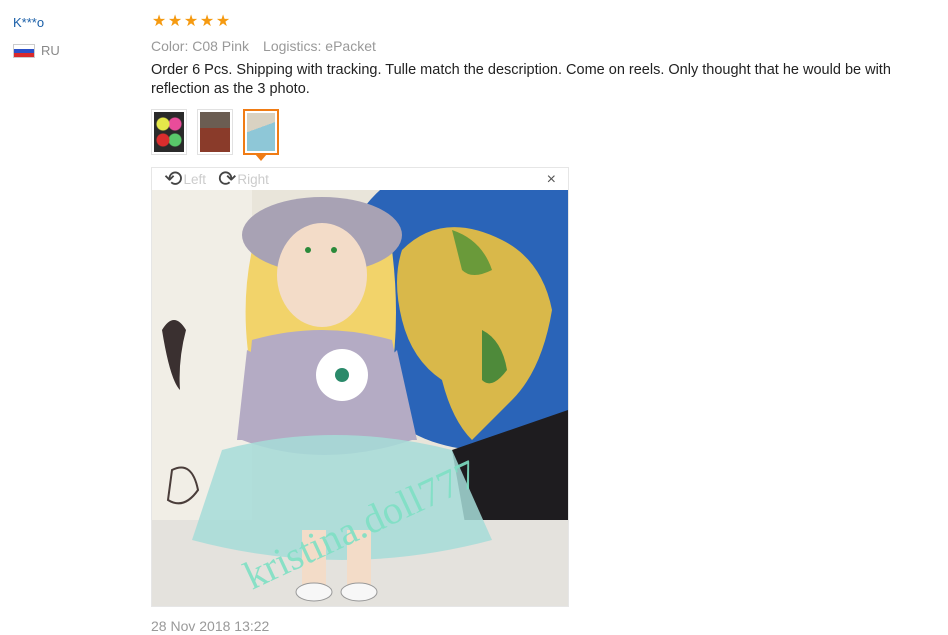 The image size is (948, 635). I want to click on order-attributes: Color: C08 Pink Logistics: ePacket, so click(546, 46).